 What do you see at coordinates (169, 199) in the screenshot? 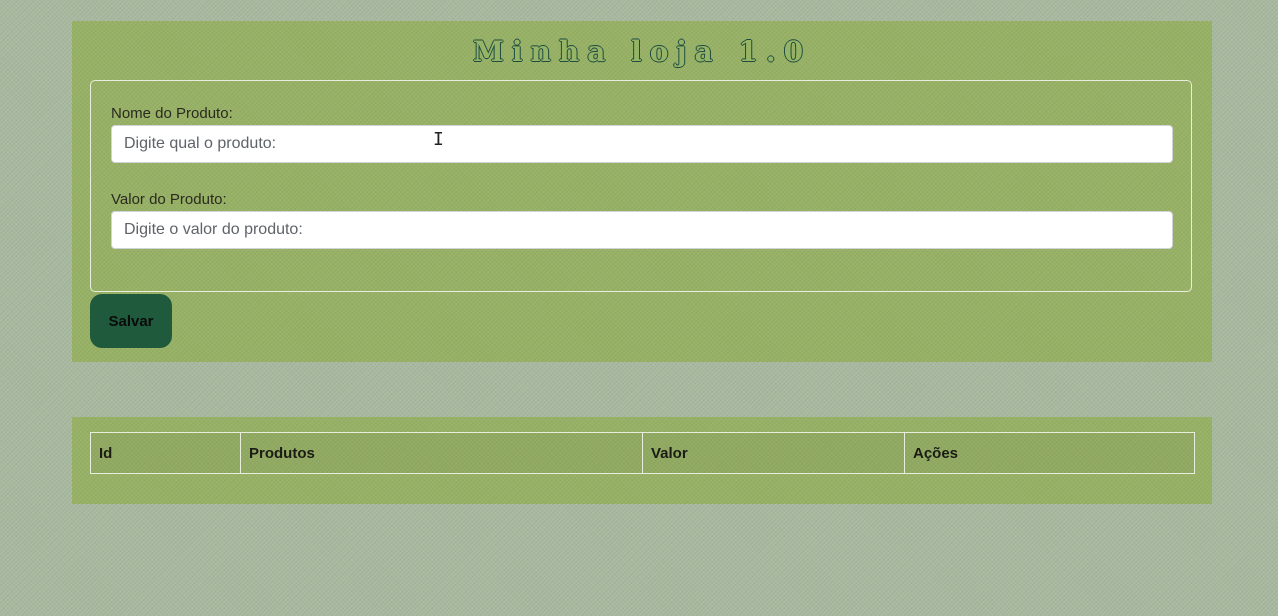
I see `product-value-label: Valor do Produto:` at bounding box center [169, 199].